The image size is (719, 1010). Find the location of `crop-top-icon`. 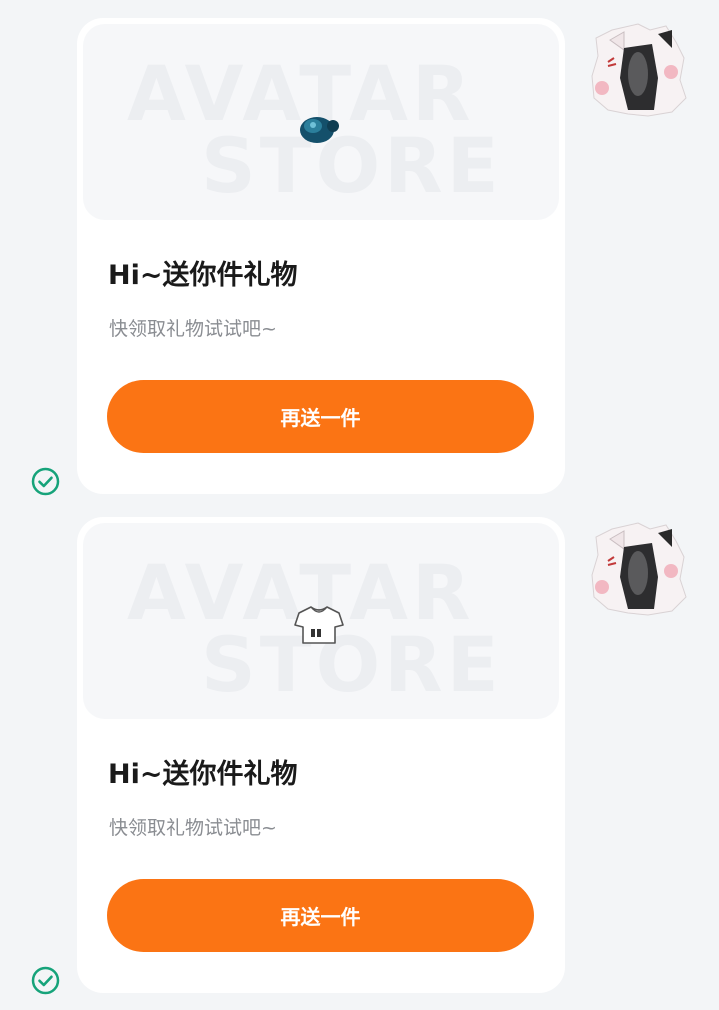

crop-top-icon is located at coordinates (321, 621).